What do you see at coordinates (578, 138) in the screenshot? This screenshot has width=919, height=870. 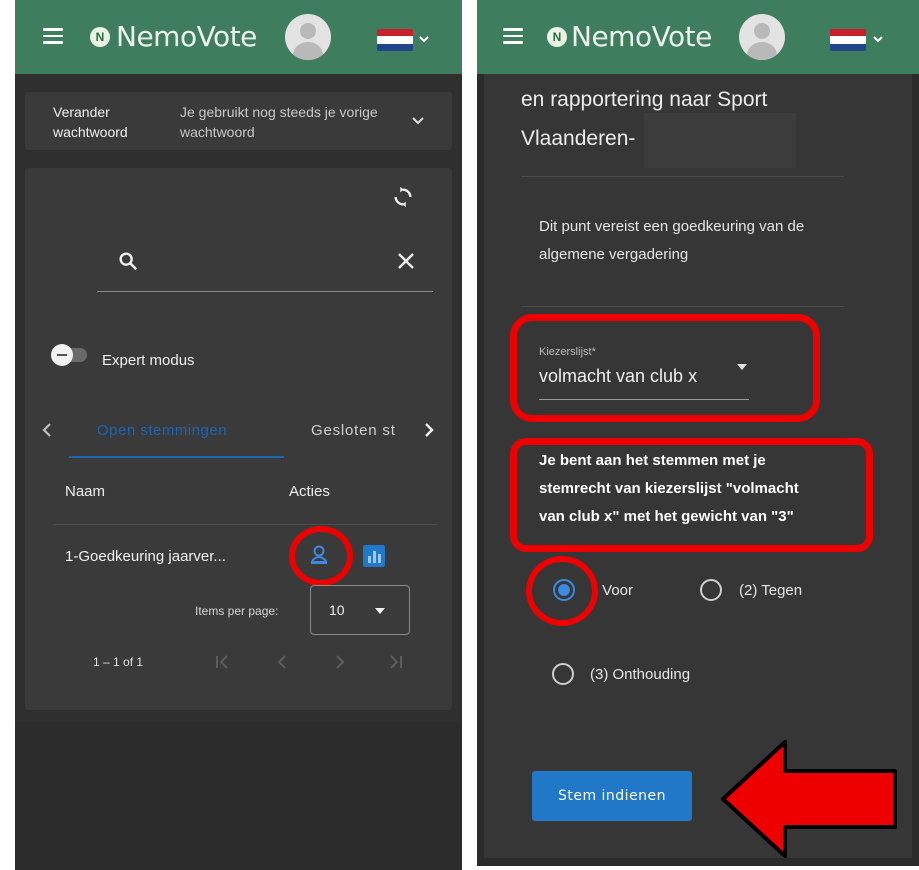 I see `agenda-title-line-2: Vlaanderen-` at bounding box center [578, 138].